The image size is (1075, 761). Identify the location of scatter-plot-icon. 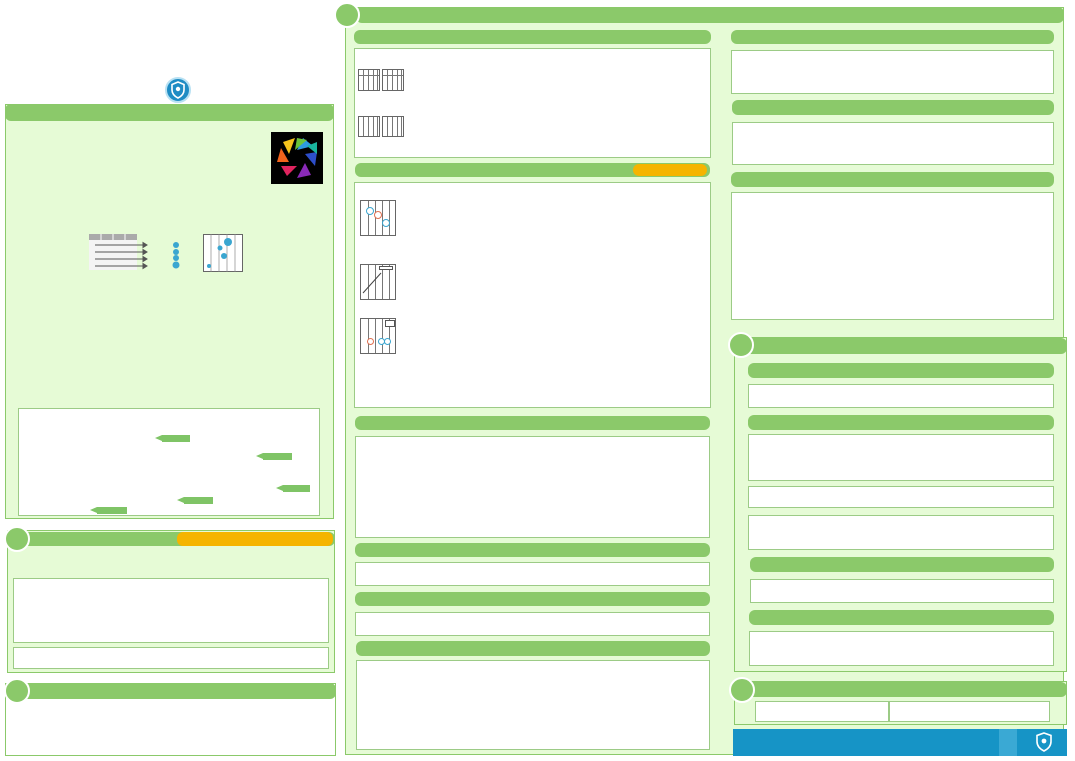
(223, 253).